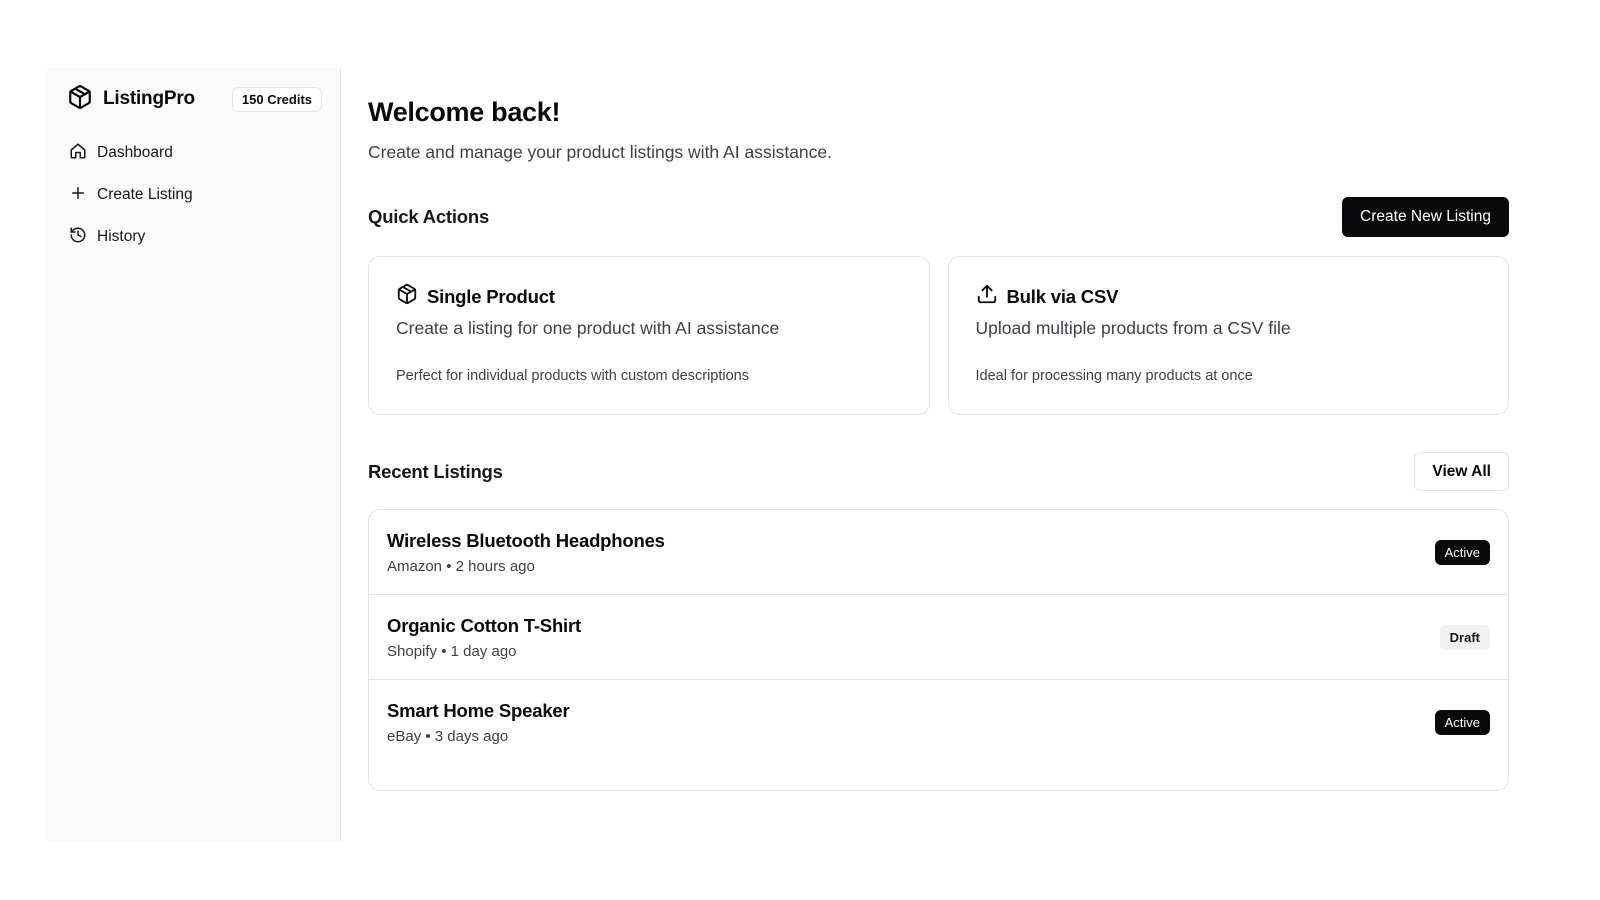  What do you see at coordinates (429, 216) in the screenshot?
I see `quick-actions-title: Quick Actions` at bounding box center [429, 216].